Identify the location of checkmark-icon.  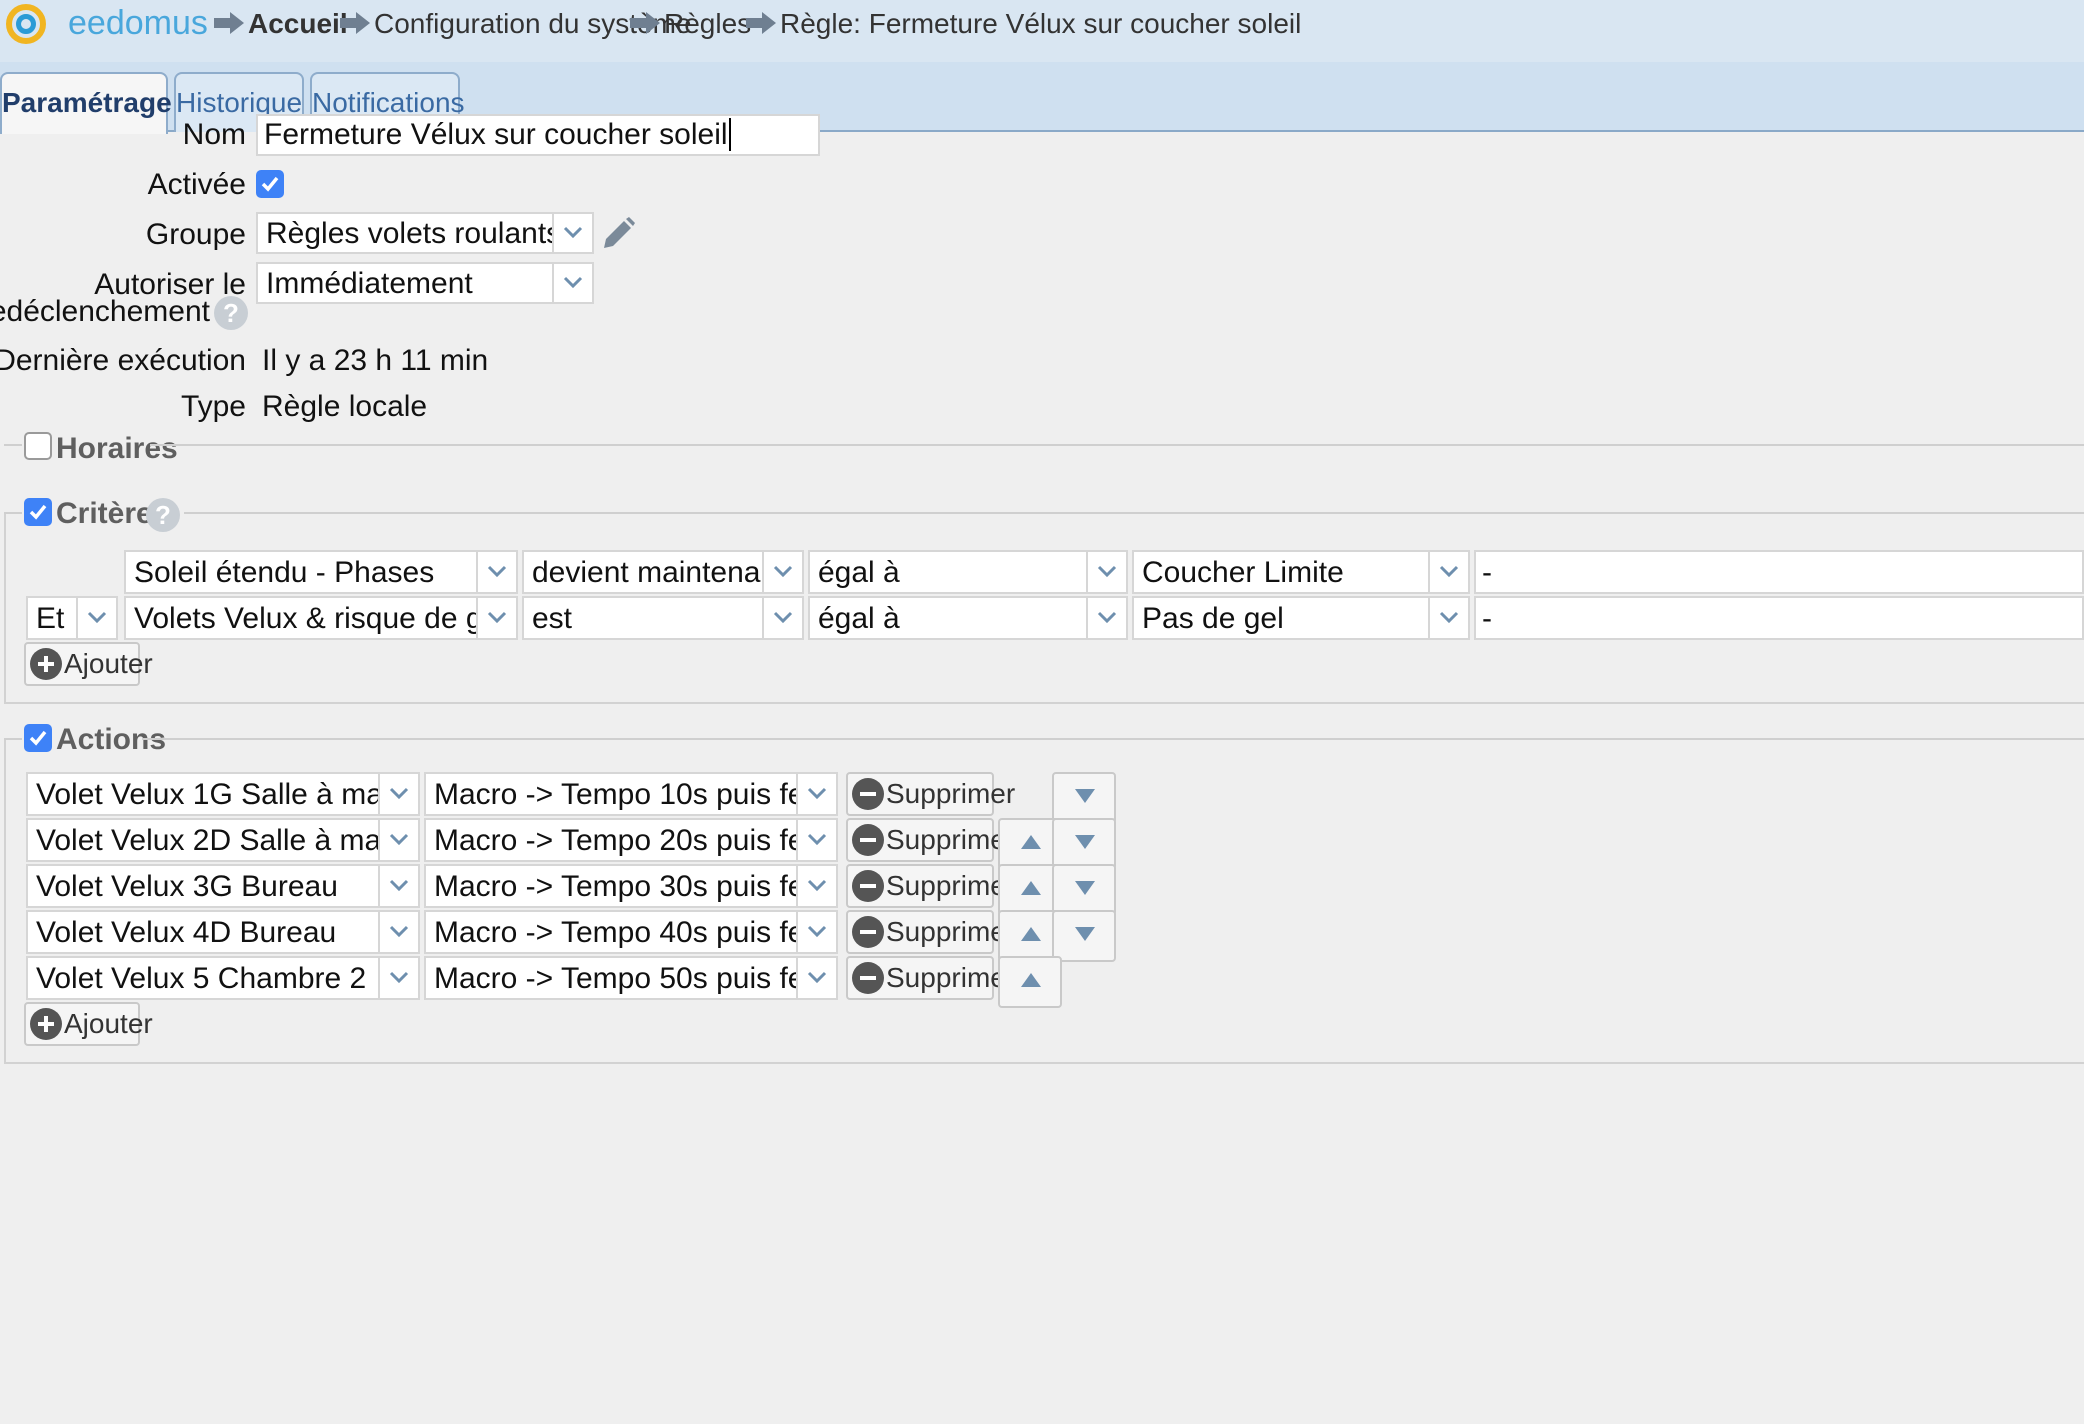
(270, 184).